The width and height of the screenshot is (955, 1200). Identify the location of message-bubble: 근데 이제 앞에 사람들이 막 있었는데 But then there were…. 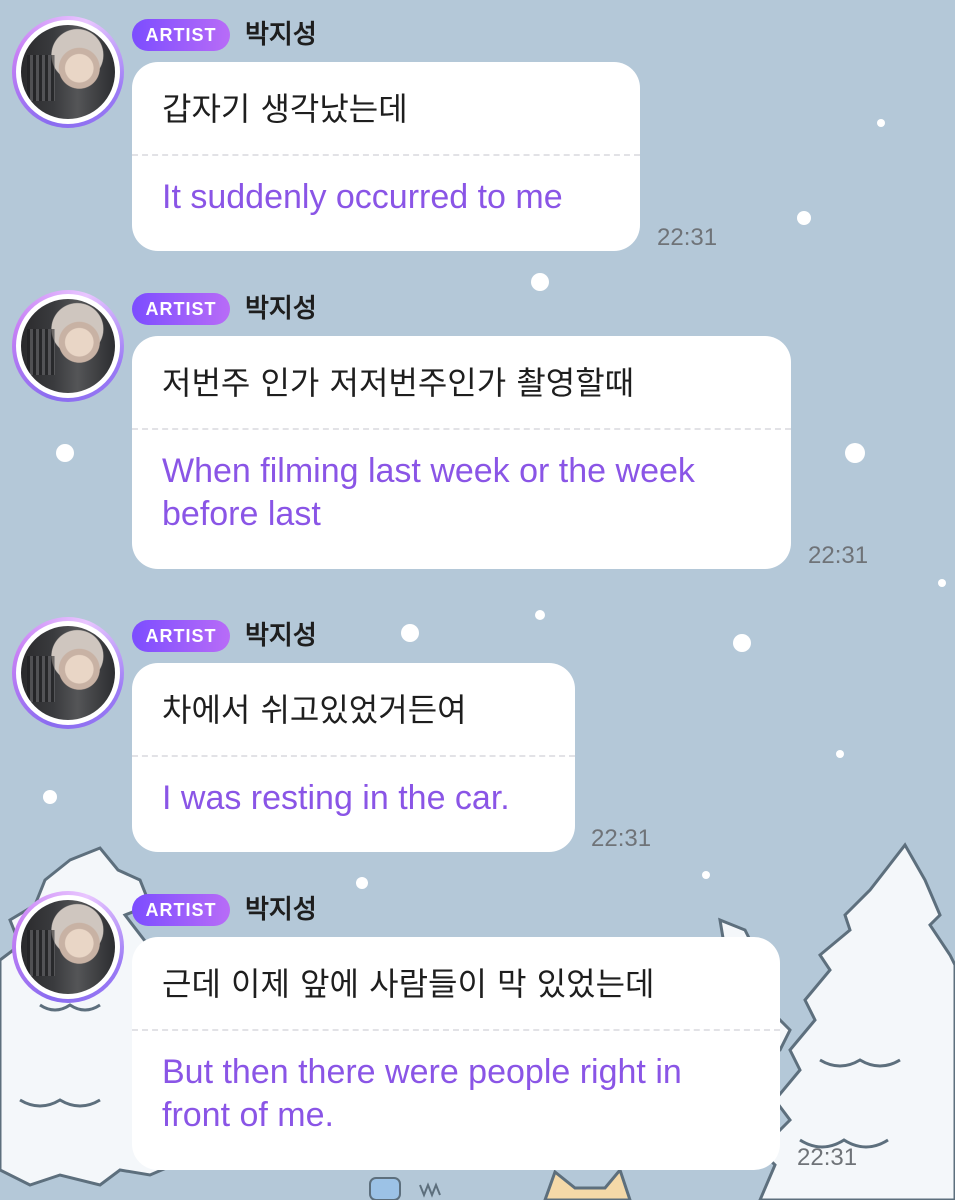
(456, 1053).